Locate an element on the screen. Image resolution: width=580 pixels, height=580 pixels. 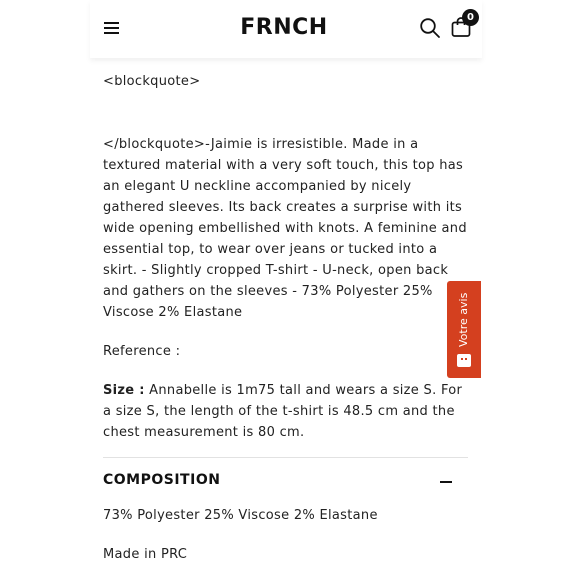
hamburger-menu-icon is located at coordinates (112, 27).